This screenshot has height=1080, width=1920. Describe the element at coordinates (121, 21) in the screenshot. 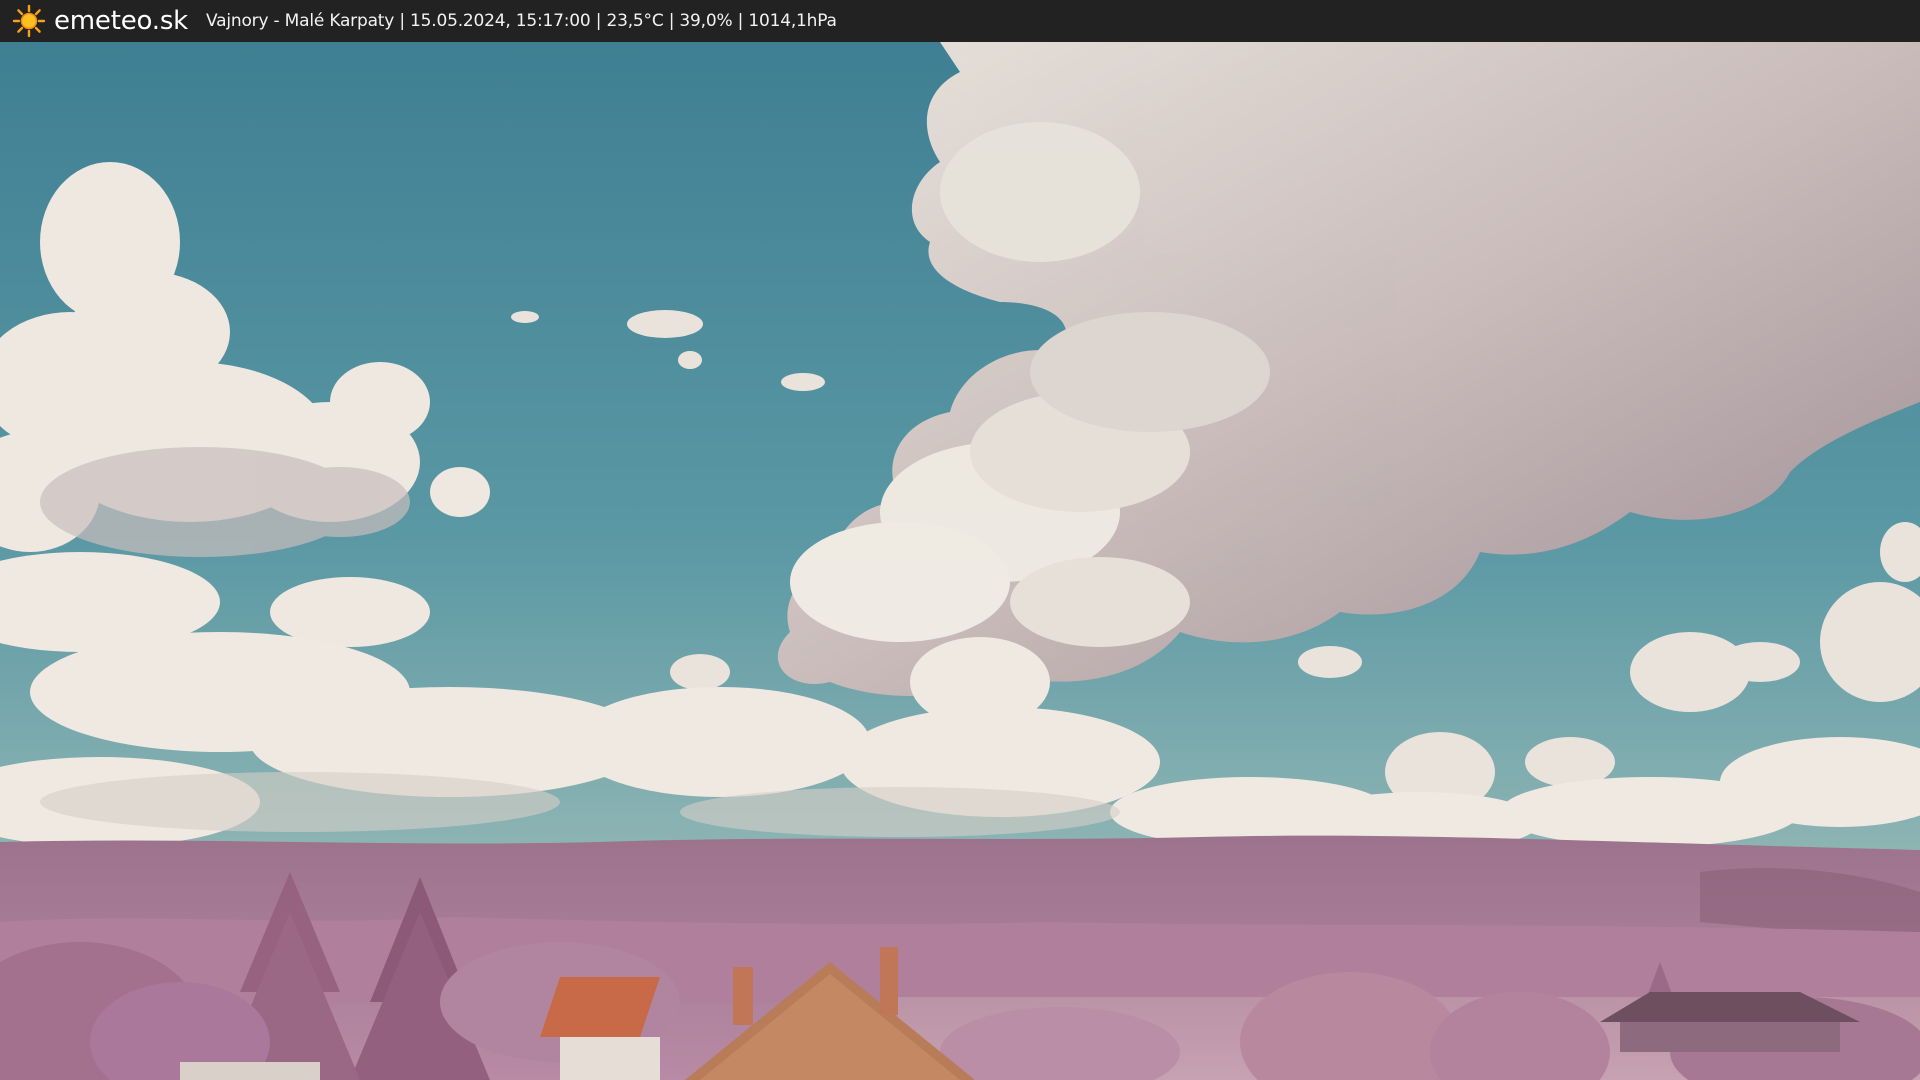

I see `brand-name: emeteo.sk` at that location.